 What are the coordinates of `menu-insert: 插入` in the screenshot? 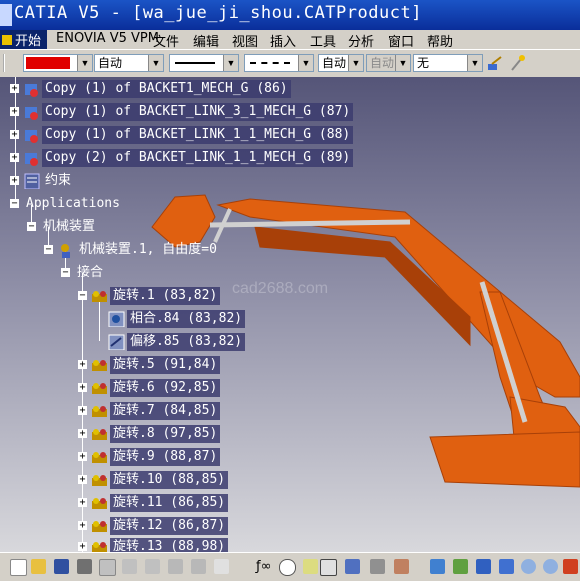 It's located at (283, 40).